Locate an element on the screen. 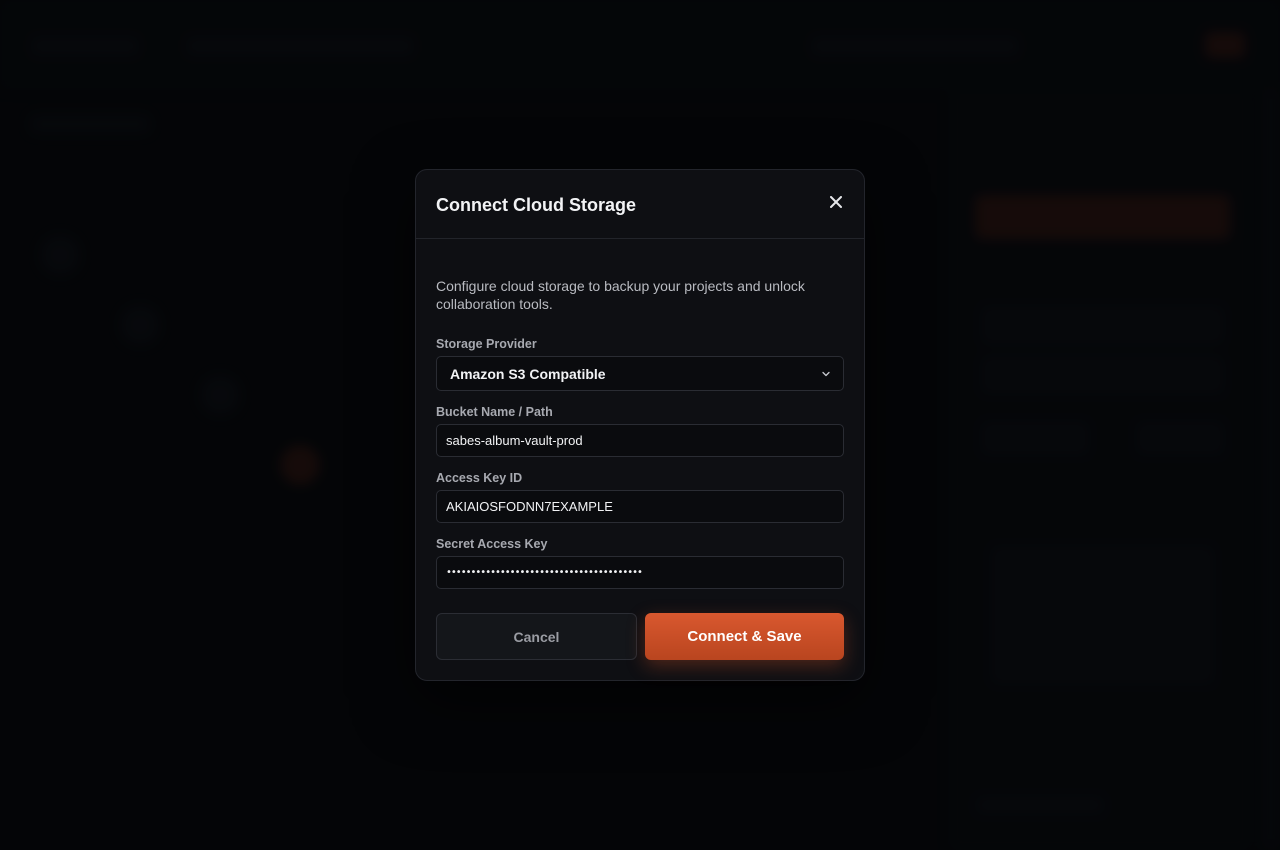  close-icon is located at coordinates (836, 202).